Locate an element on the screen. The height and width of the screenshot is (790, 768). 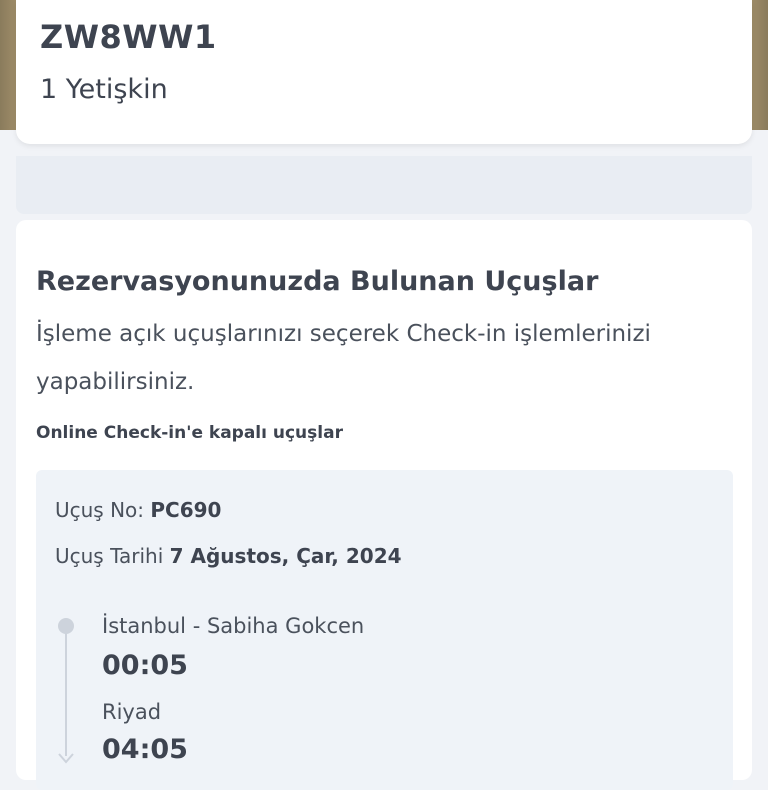
arrow-down-icon is located at coordinates (66, 758).